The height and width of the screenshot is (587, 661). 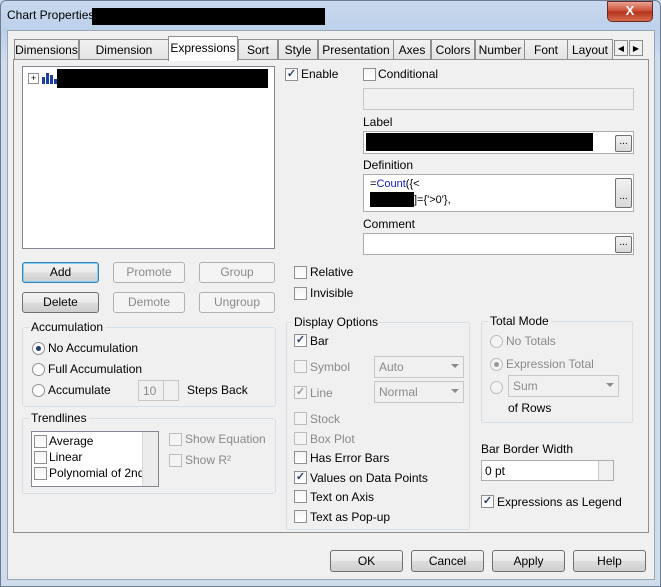 I want to click on show-equation-checkbox, so click(x=175, y=439).